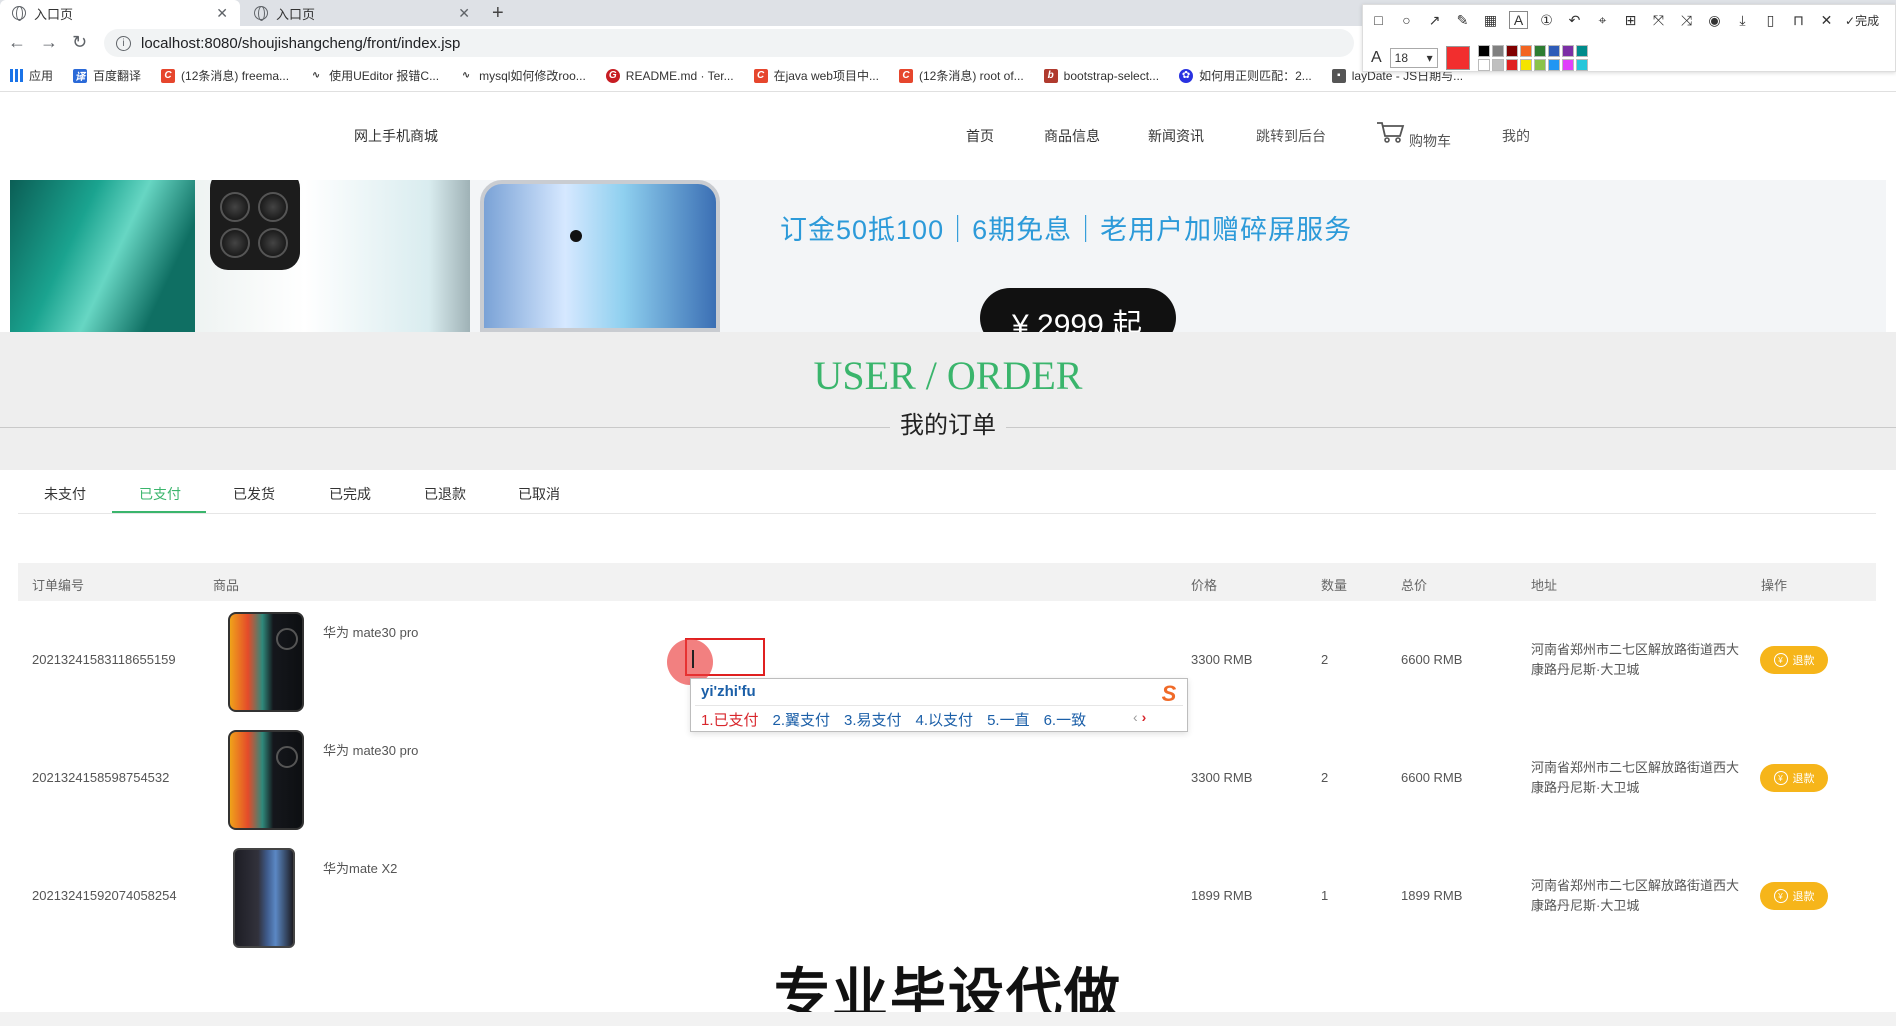  Describe the element at coordinates (1413, 58) in the screenshot. I see `font-size-select: 18 ▾` at that location.